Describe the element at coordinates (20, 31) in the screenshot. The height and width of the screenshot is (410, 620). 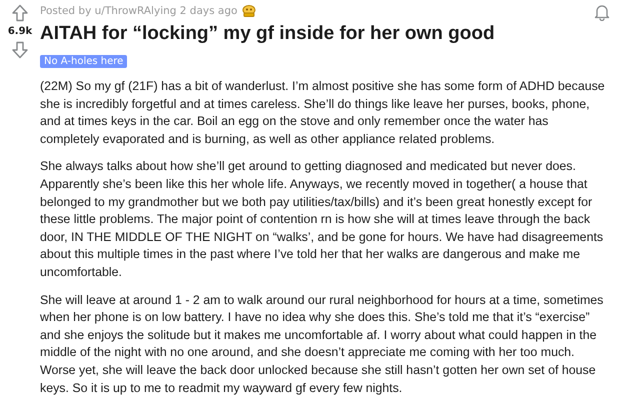
I see `vote-count: 6.9k` at that location.